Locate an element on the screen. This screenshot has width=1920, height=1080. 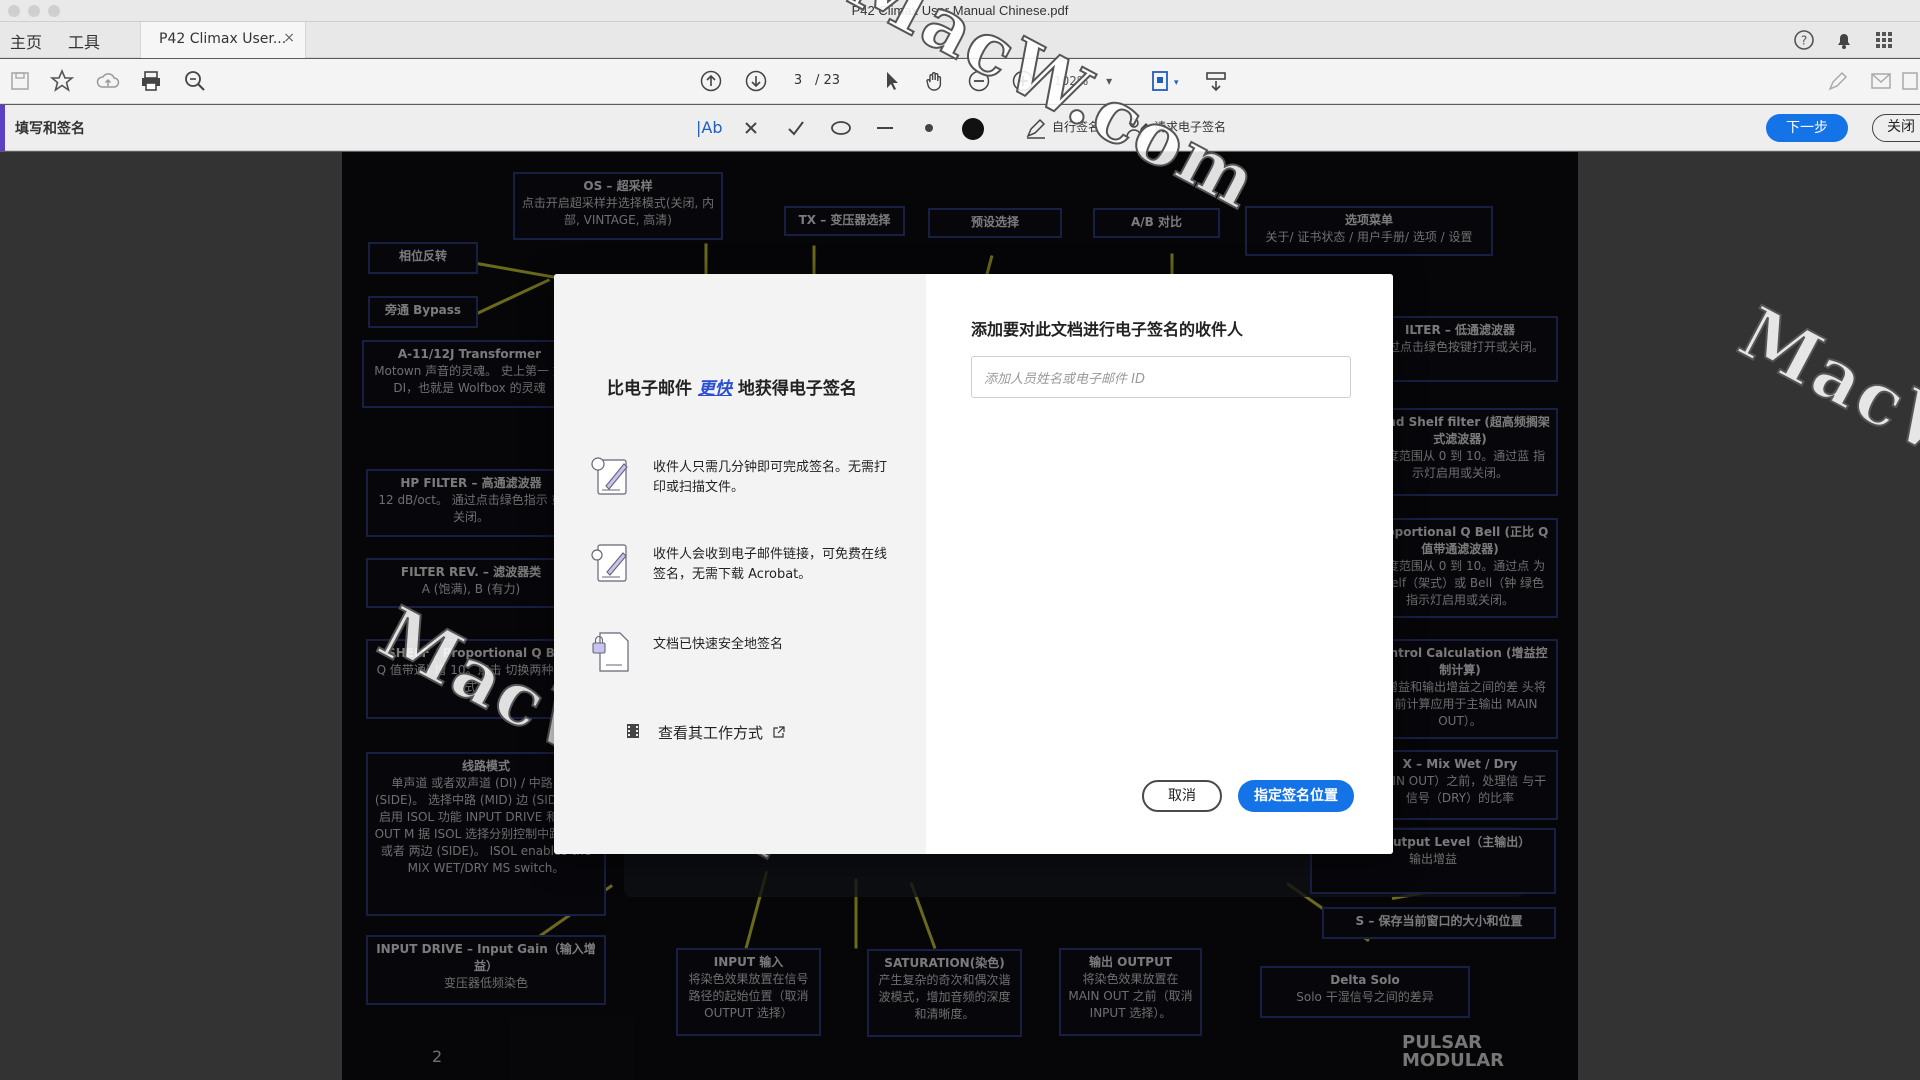
notification-bell-icon is located at coordinates (1844, 40).